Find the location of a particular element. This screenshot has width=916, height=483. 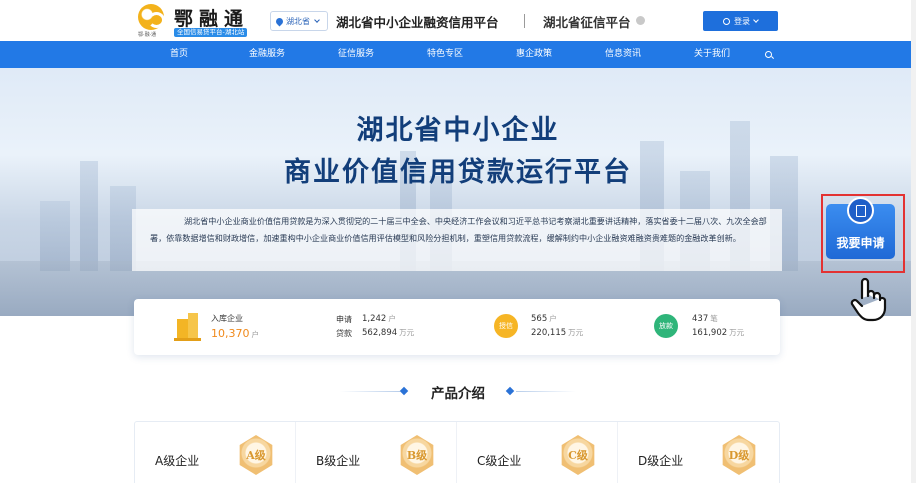

product-card-c: C级企业 C级 is located at coordinates (537, 452).